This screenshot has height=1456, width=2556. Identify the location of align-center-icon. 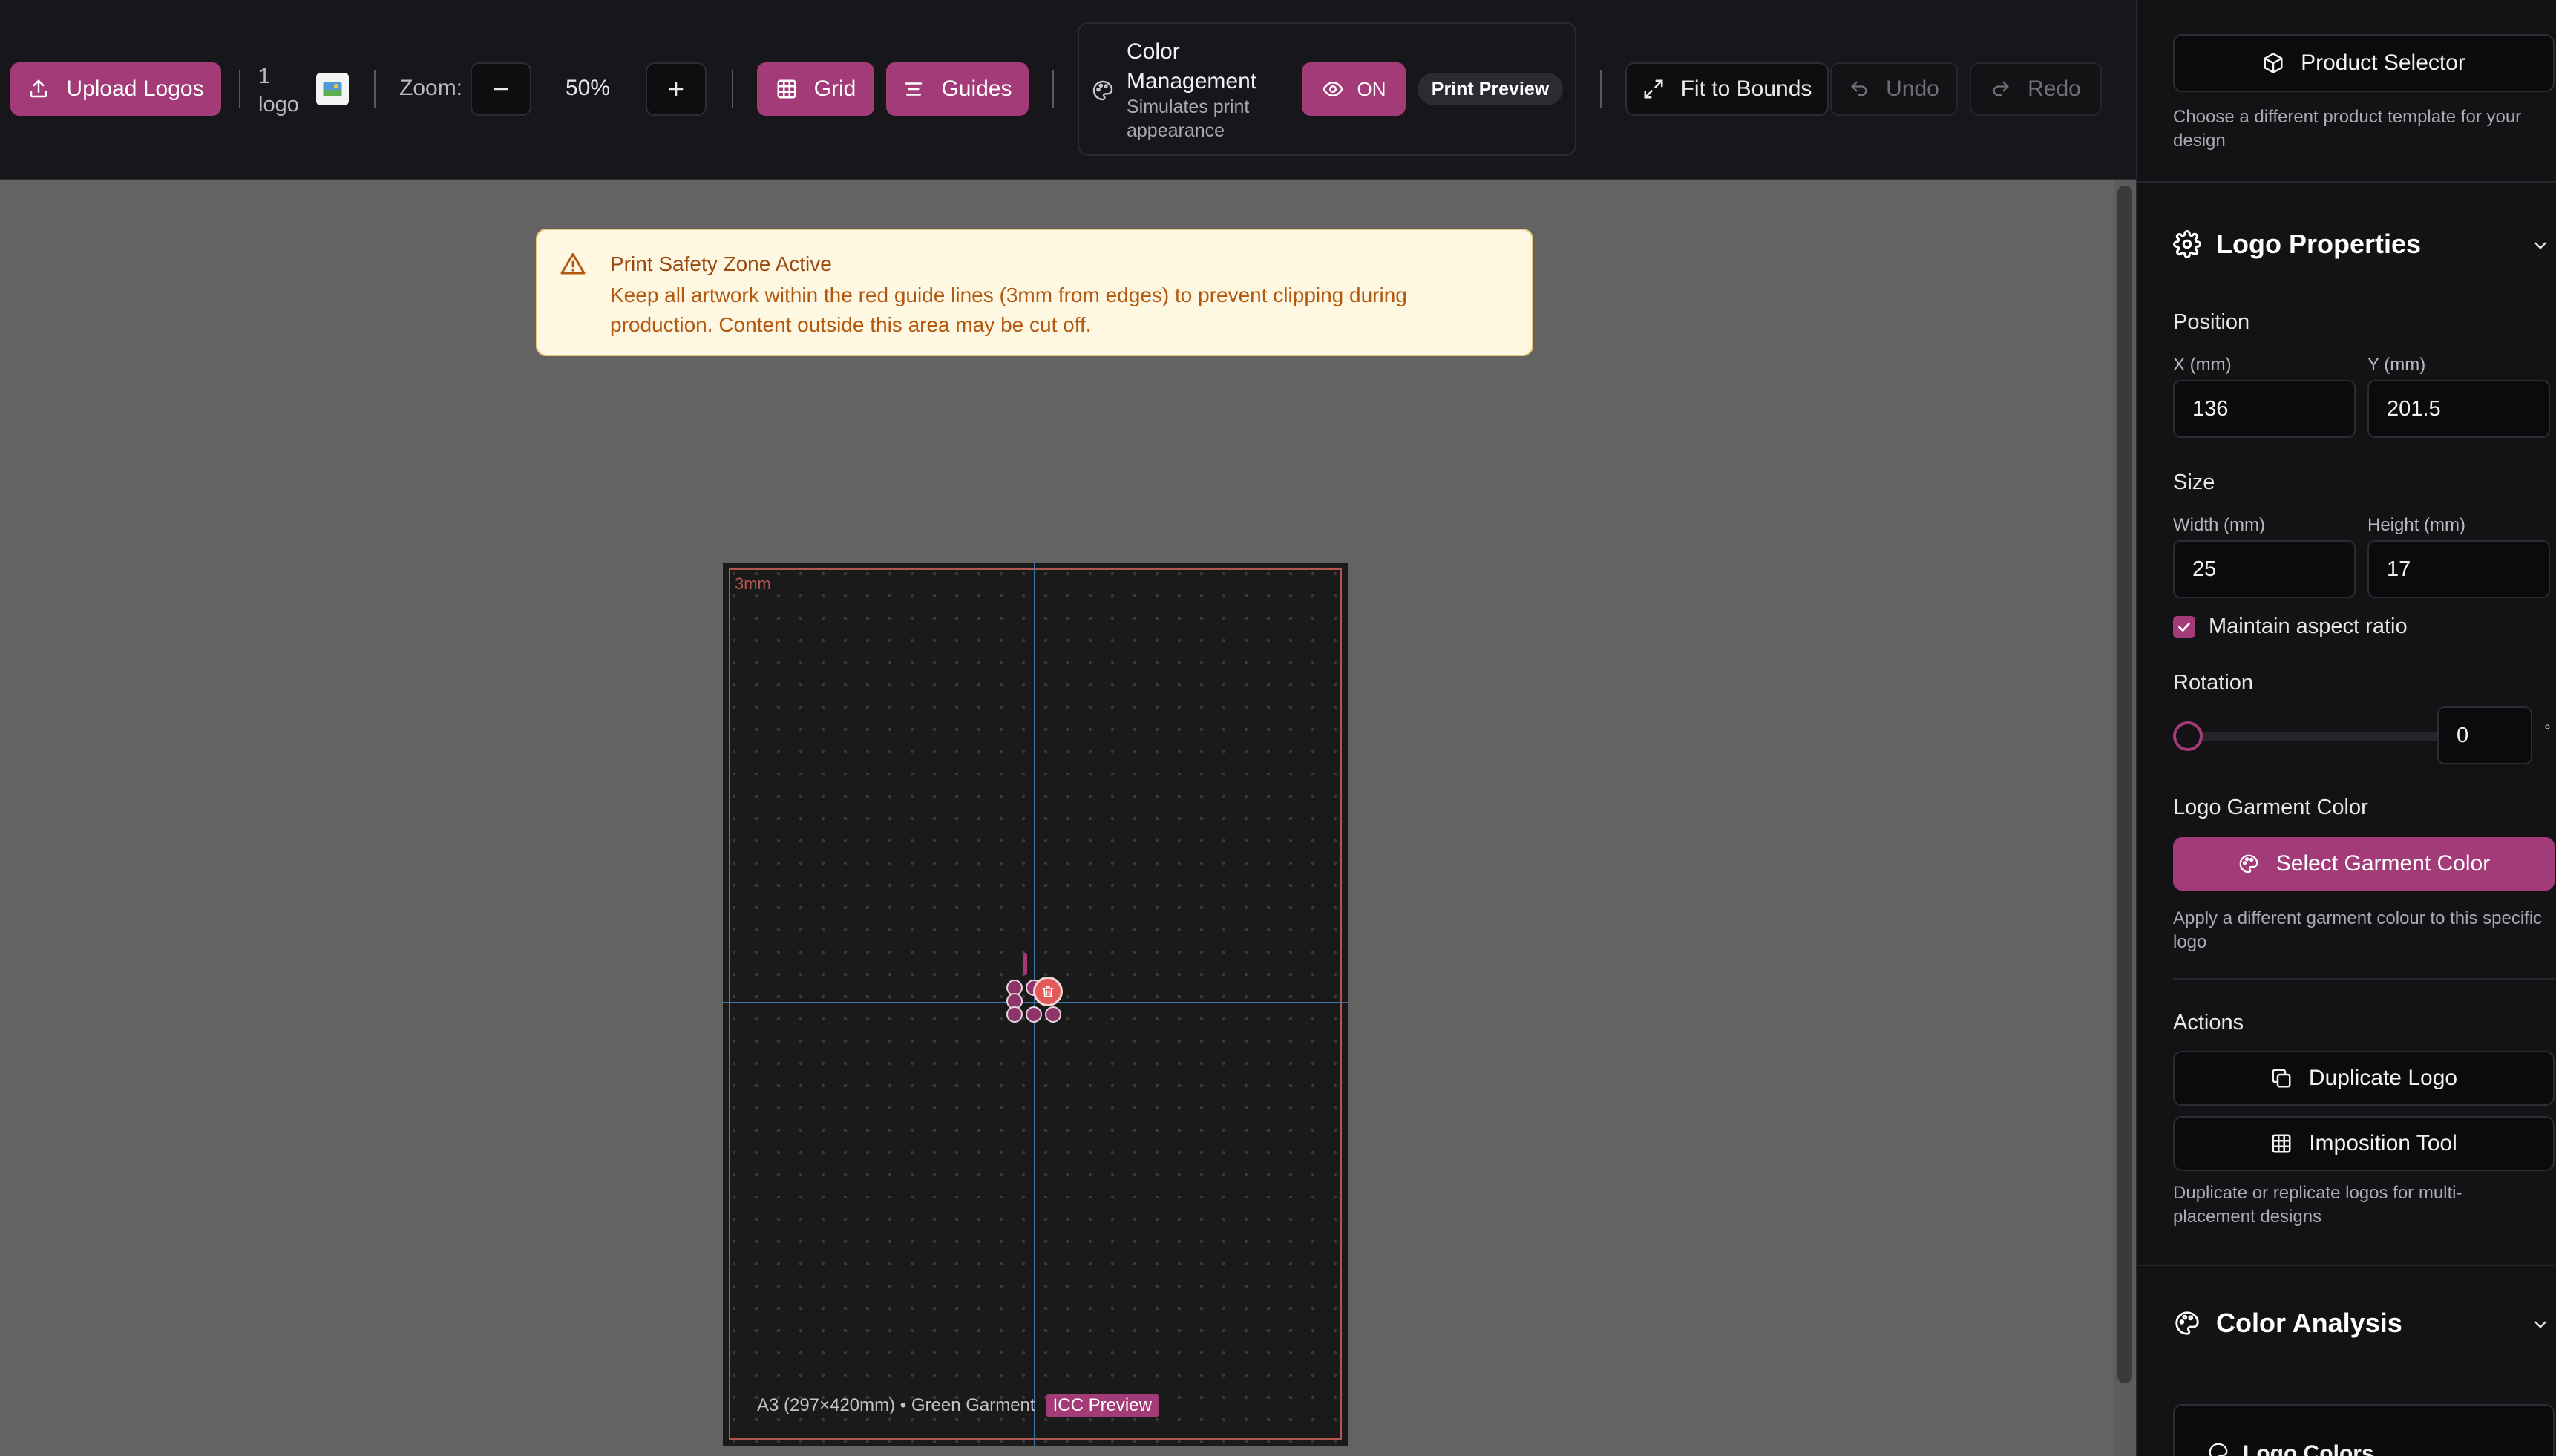
(913, 89).